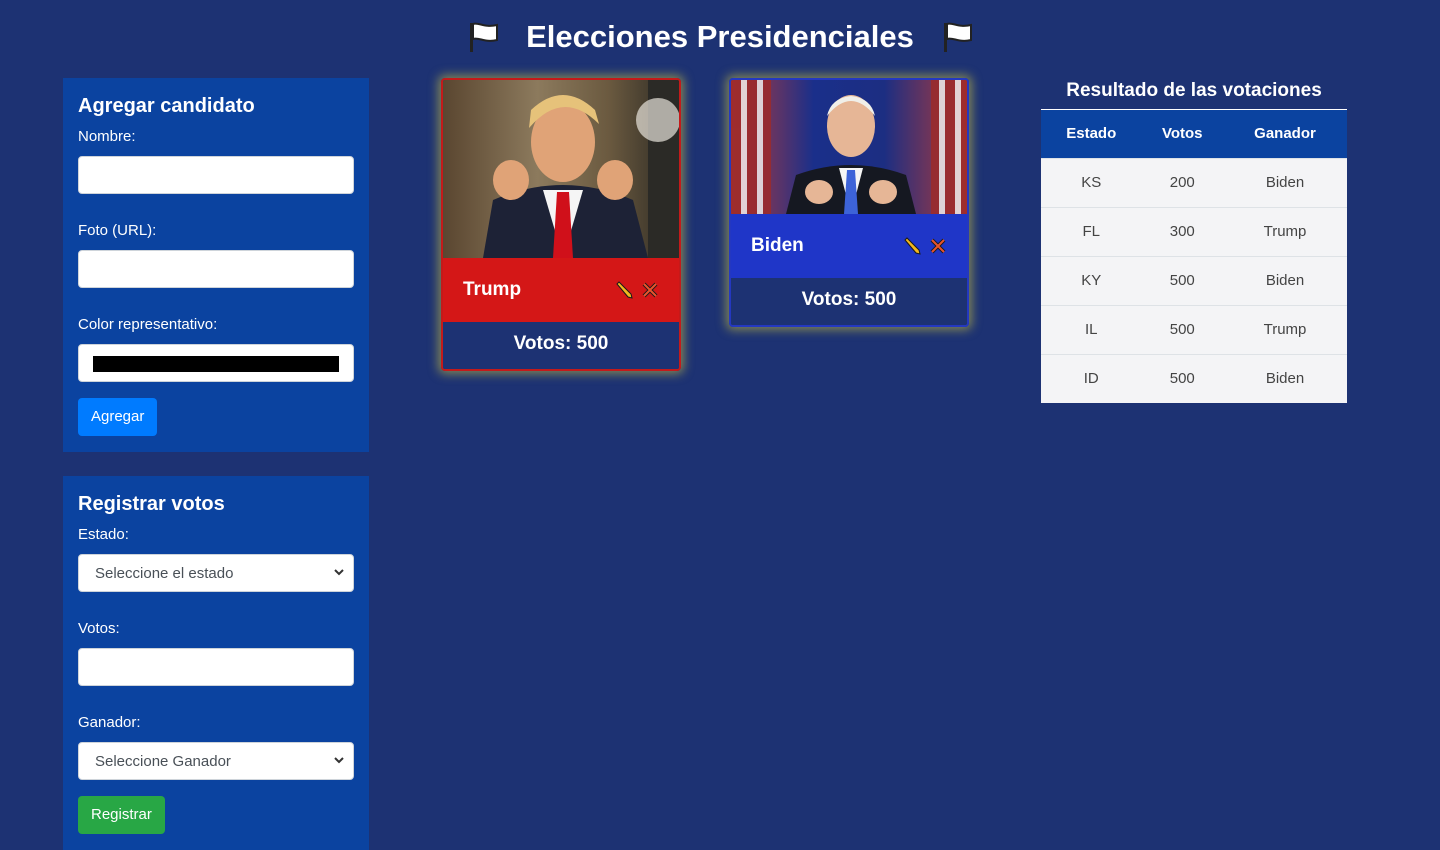  Describe the element at coordinates (99, 628) in the screenshot. I see `votes-label: Votos:` at that location.